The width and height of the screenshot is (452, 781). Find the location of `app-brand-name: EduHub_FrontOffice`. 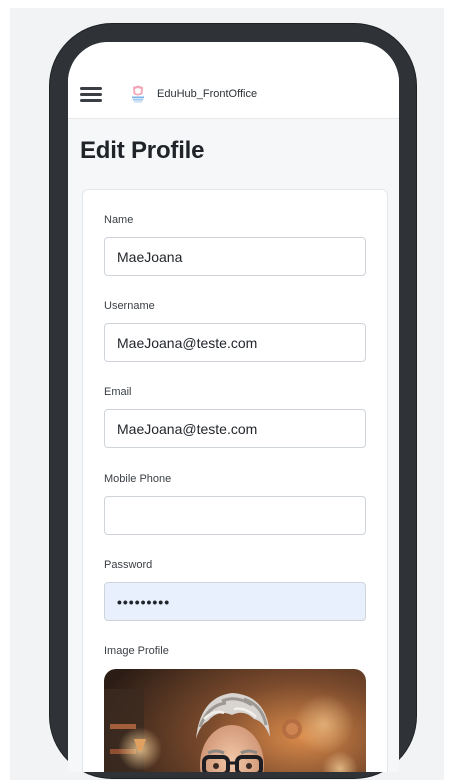

app-brand-name: EduHub_FrontOffice is located at coordinates (207, 94).